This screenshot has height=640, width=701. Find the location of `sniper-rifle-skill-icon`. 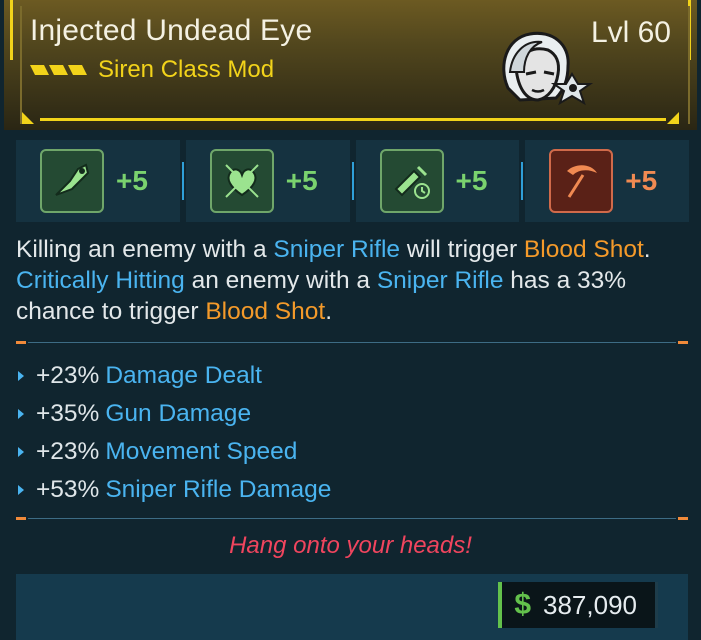

sniper-rifle-skill-icon is located at coordinates (72, 181).